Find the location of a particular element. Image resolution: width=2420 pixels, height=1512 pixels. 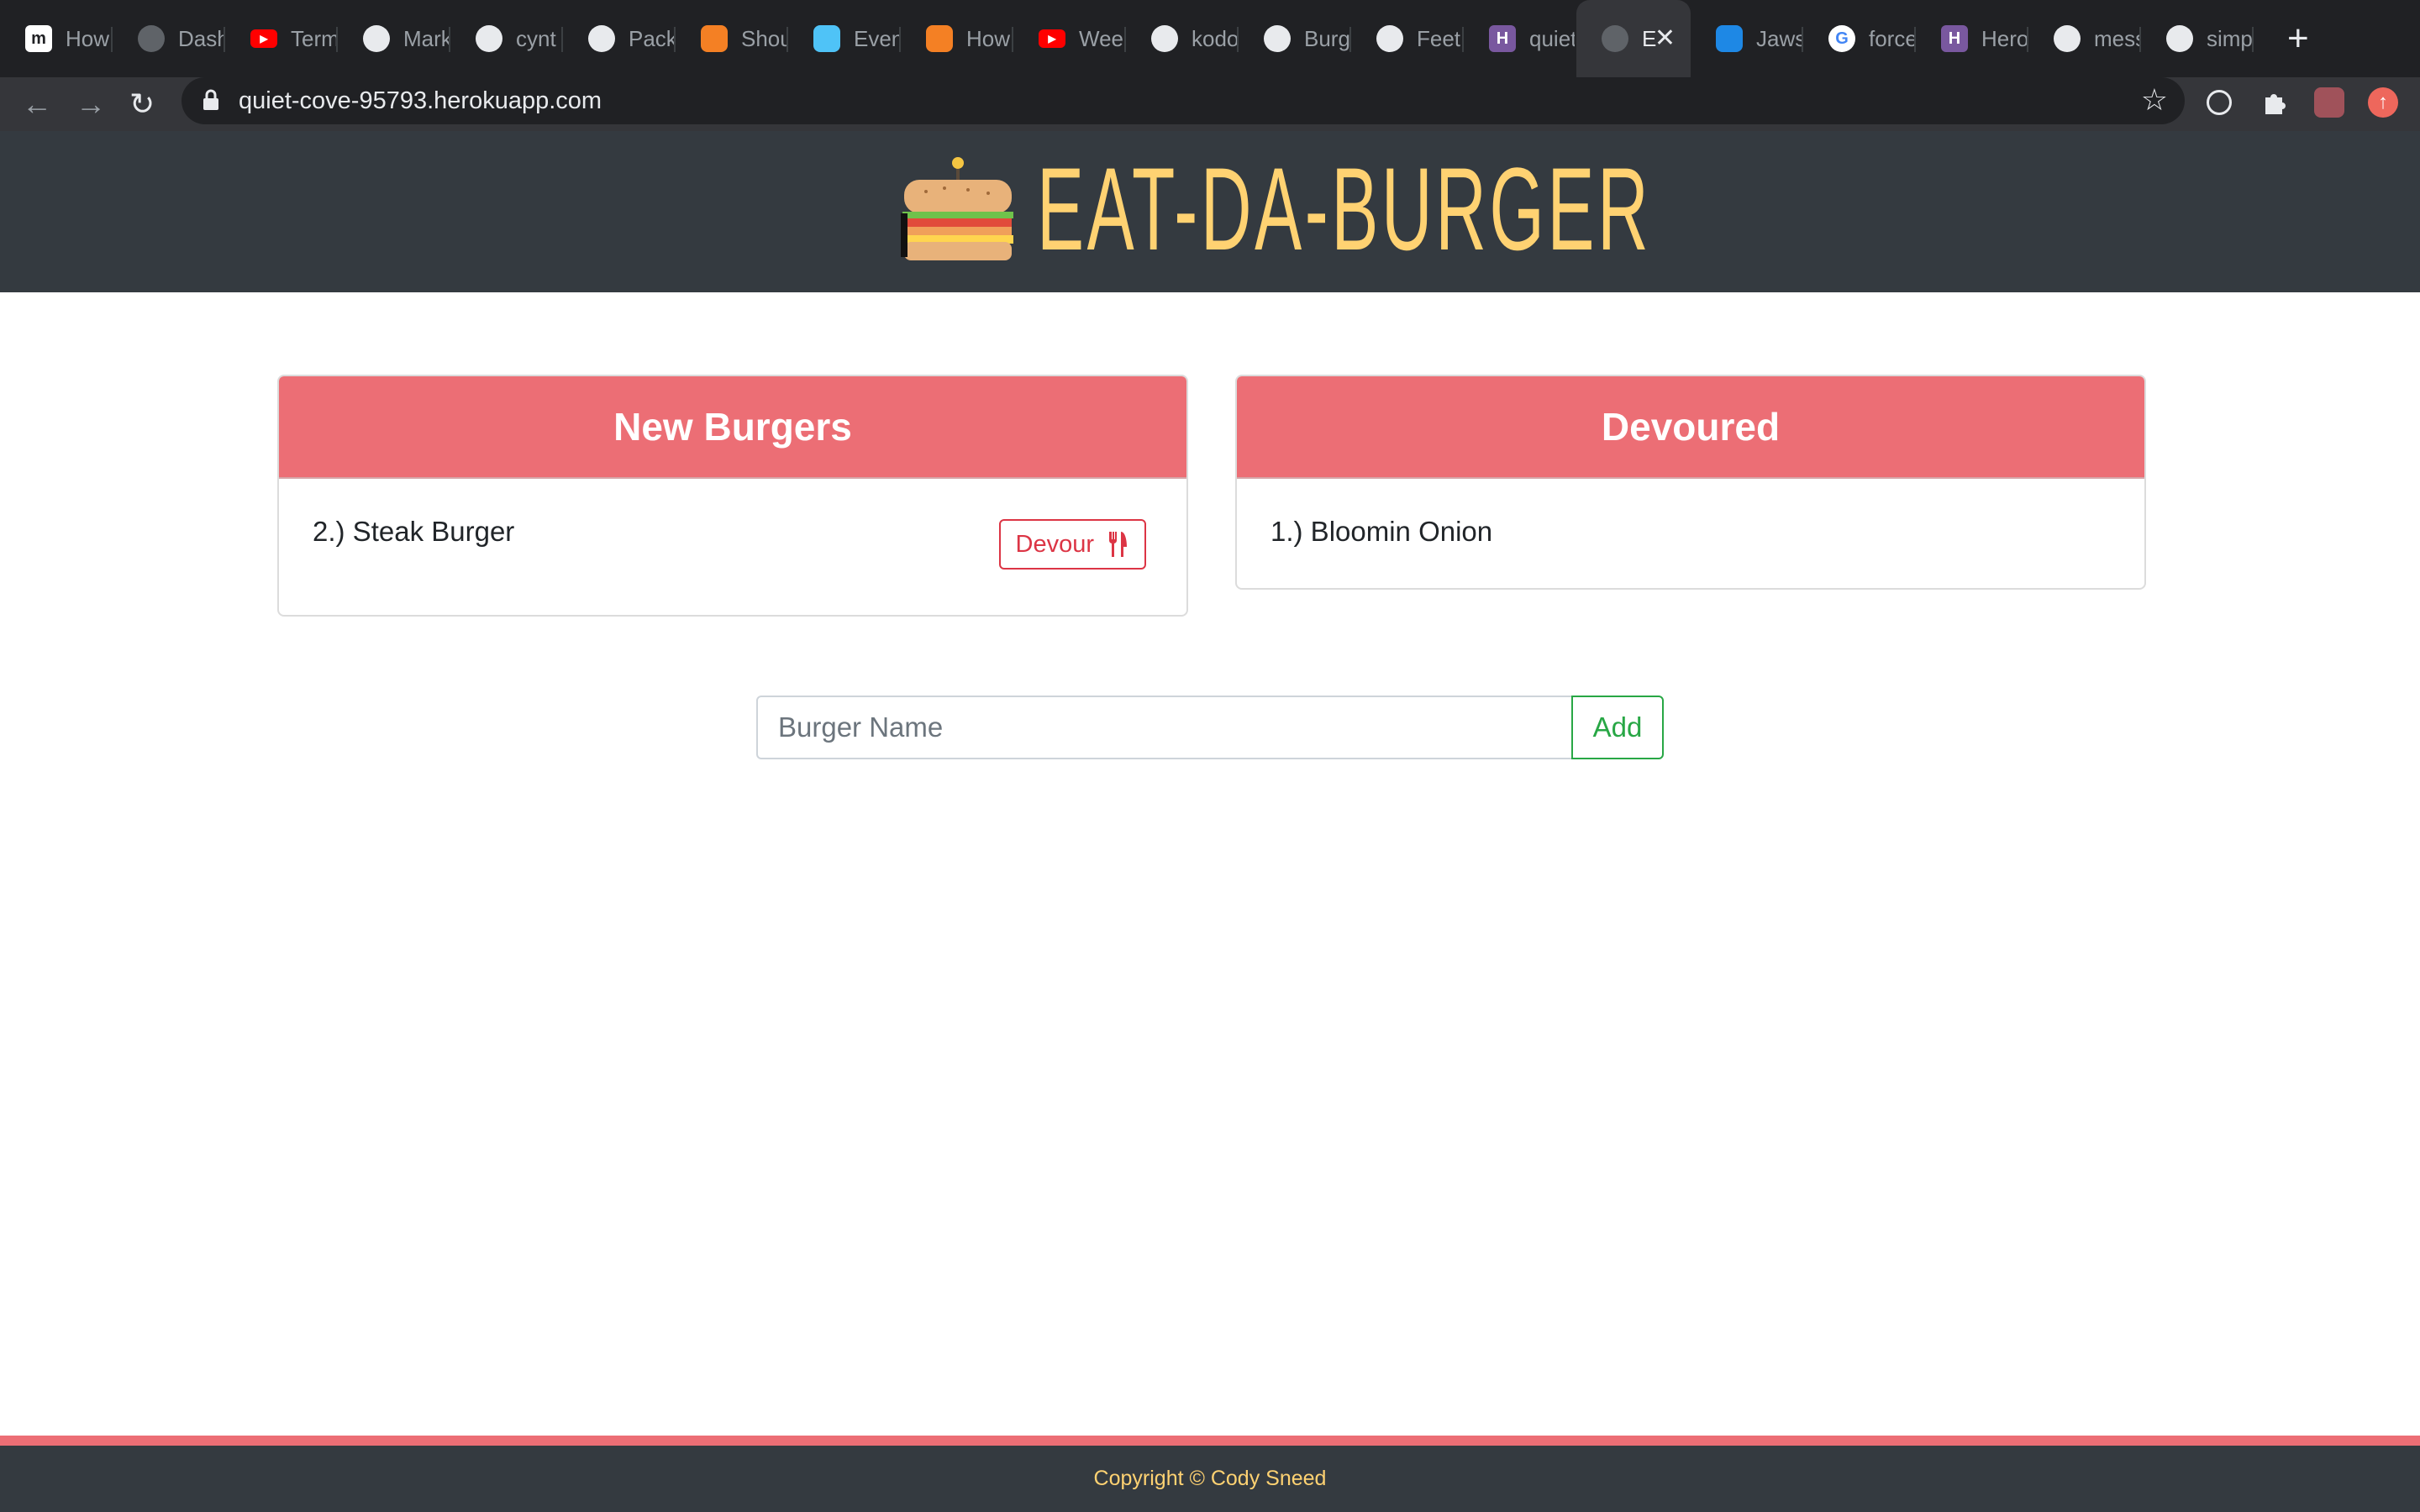

site-footer: Copyright © Cody Sneed is located at coordinates (1210, 1479).